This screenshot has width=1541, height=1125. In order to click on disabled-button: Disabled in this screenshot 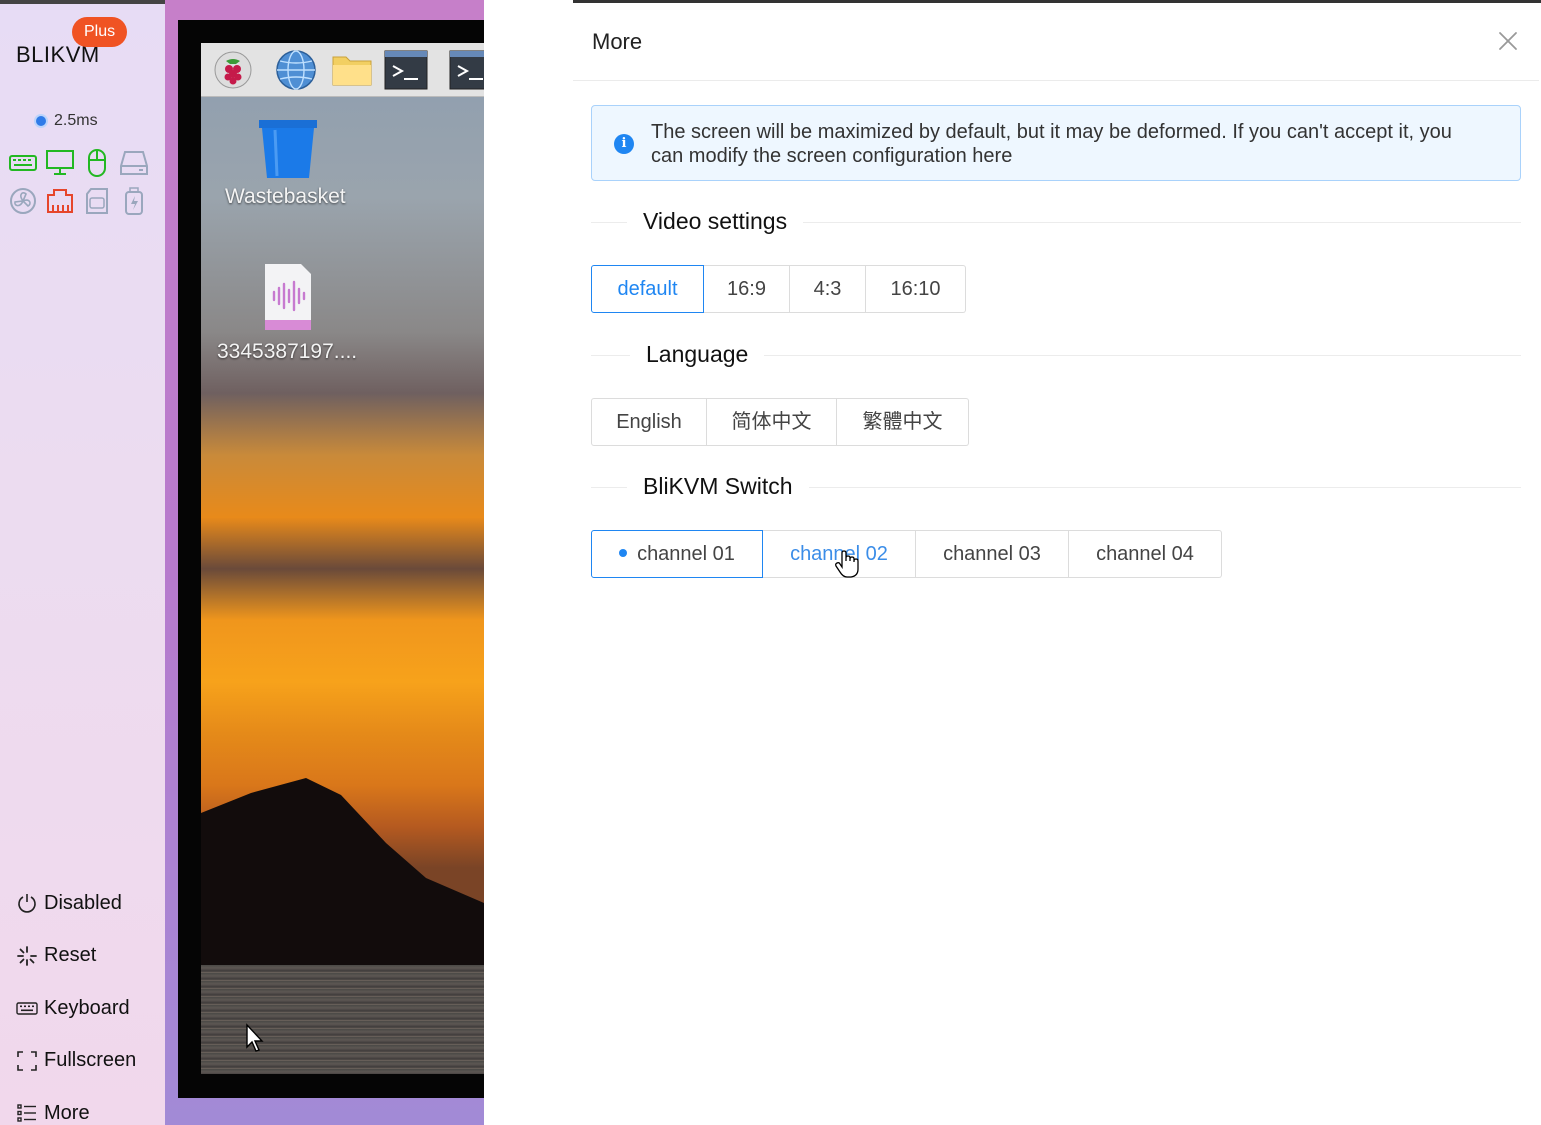, I will do `click(76, 903)`.